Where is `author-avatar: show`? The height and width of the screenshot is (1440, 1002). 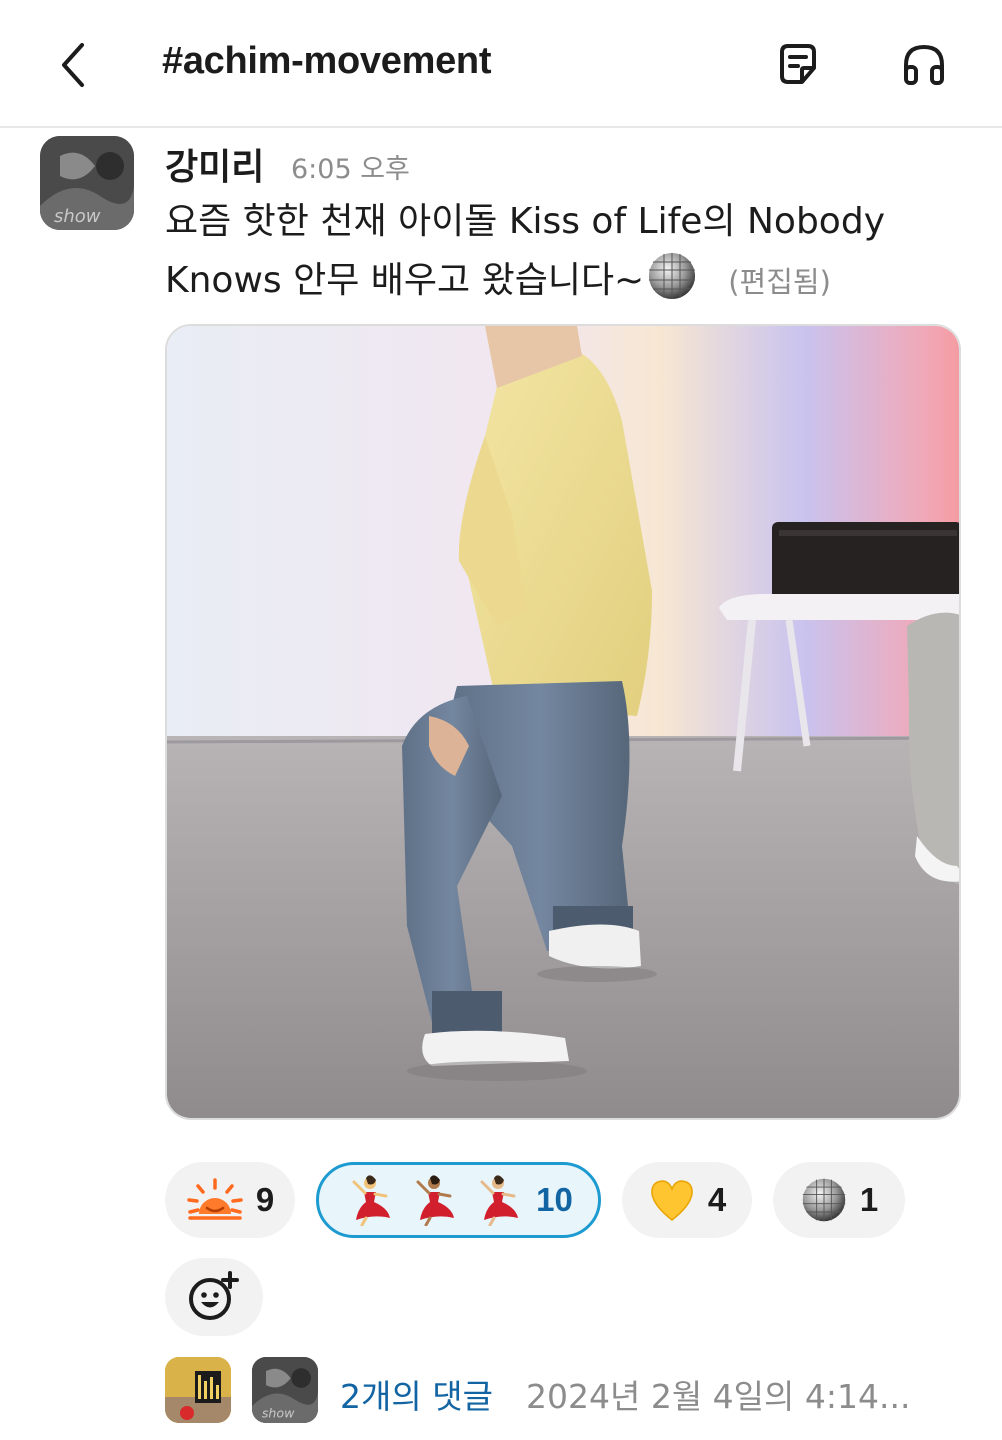 author-avatar: show is located at coordinates (87, 183).